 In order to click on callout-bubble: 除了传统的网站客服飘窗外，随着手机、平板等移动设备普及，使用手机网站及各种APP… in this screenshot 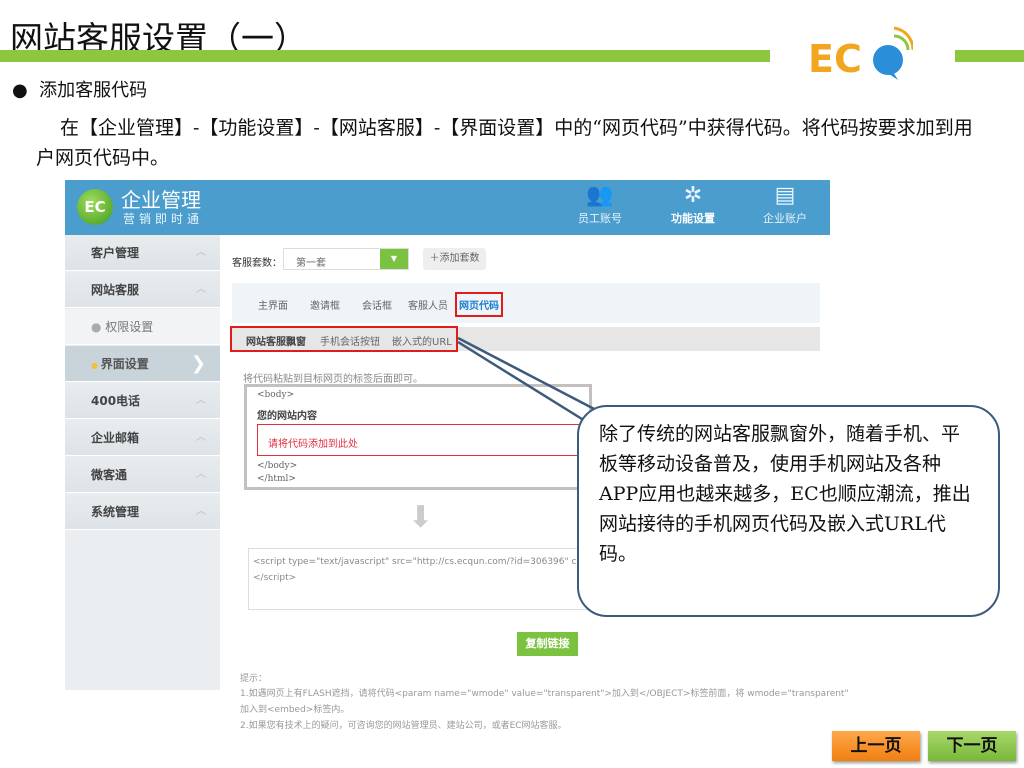, I will do `click(788, 511)`.